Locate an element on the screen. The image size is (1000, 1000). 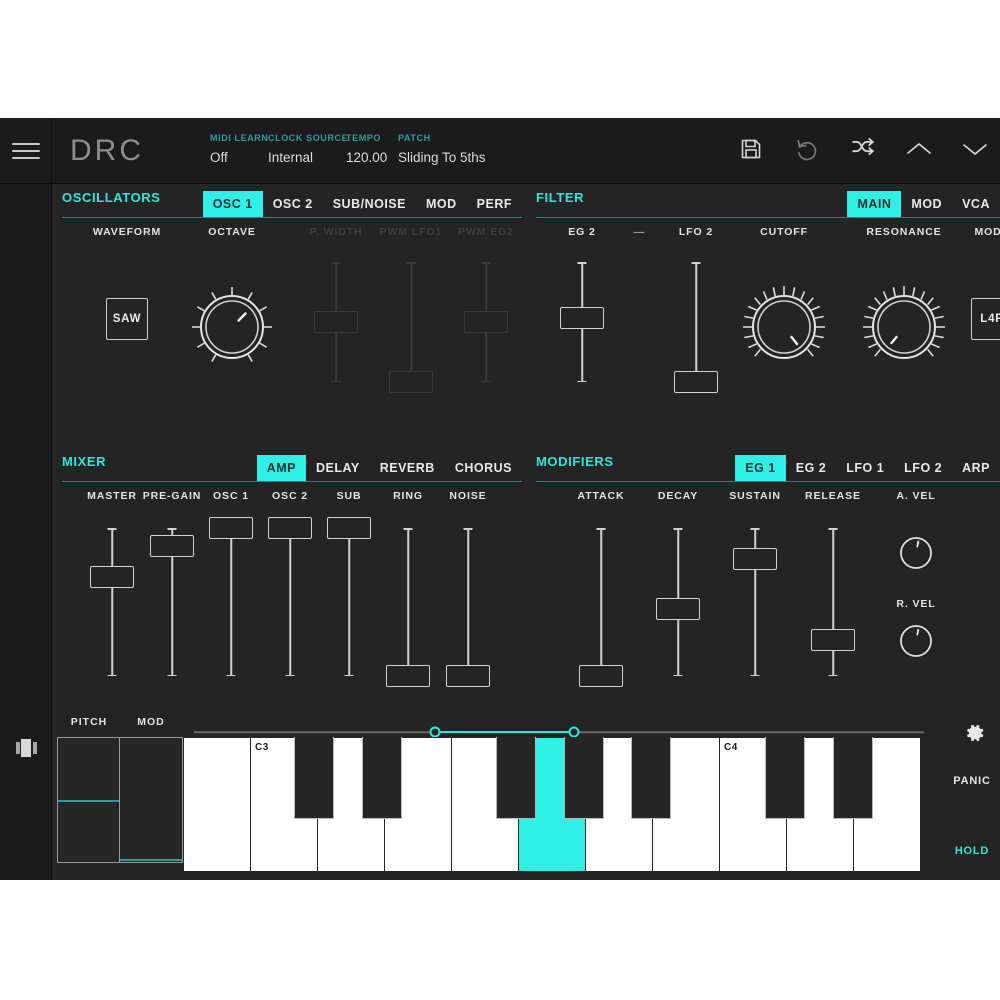
tab-osc-2: OSC 2 is located at coordinates (293, 204).